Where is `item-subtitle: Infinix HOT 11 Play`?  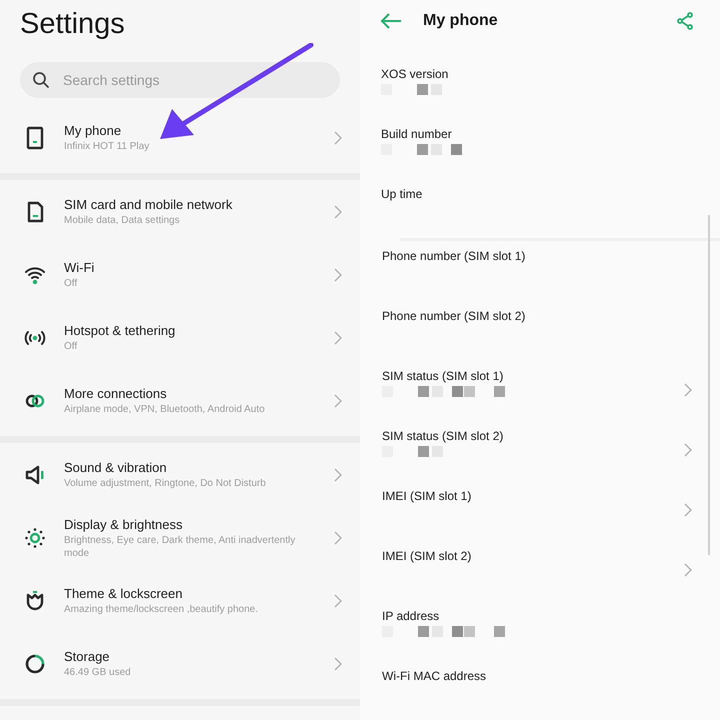 item-subtitle: Infinix HOT 11 Play is located at coordinates (107, 146).